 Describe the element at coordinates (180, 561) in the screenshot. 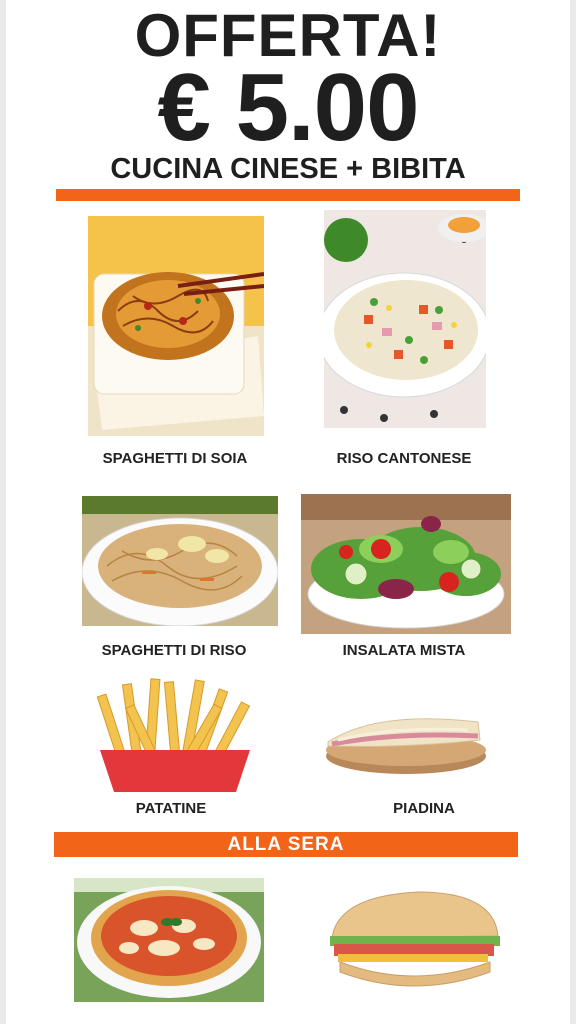

I see `rice-noodles-image` at that location.